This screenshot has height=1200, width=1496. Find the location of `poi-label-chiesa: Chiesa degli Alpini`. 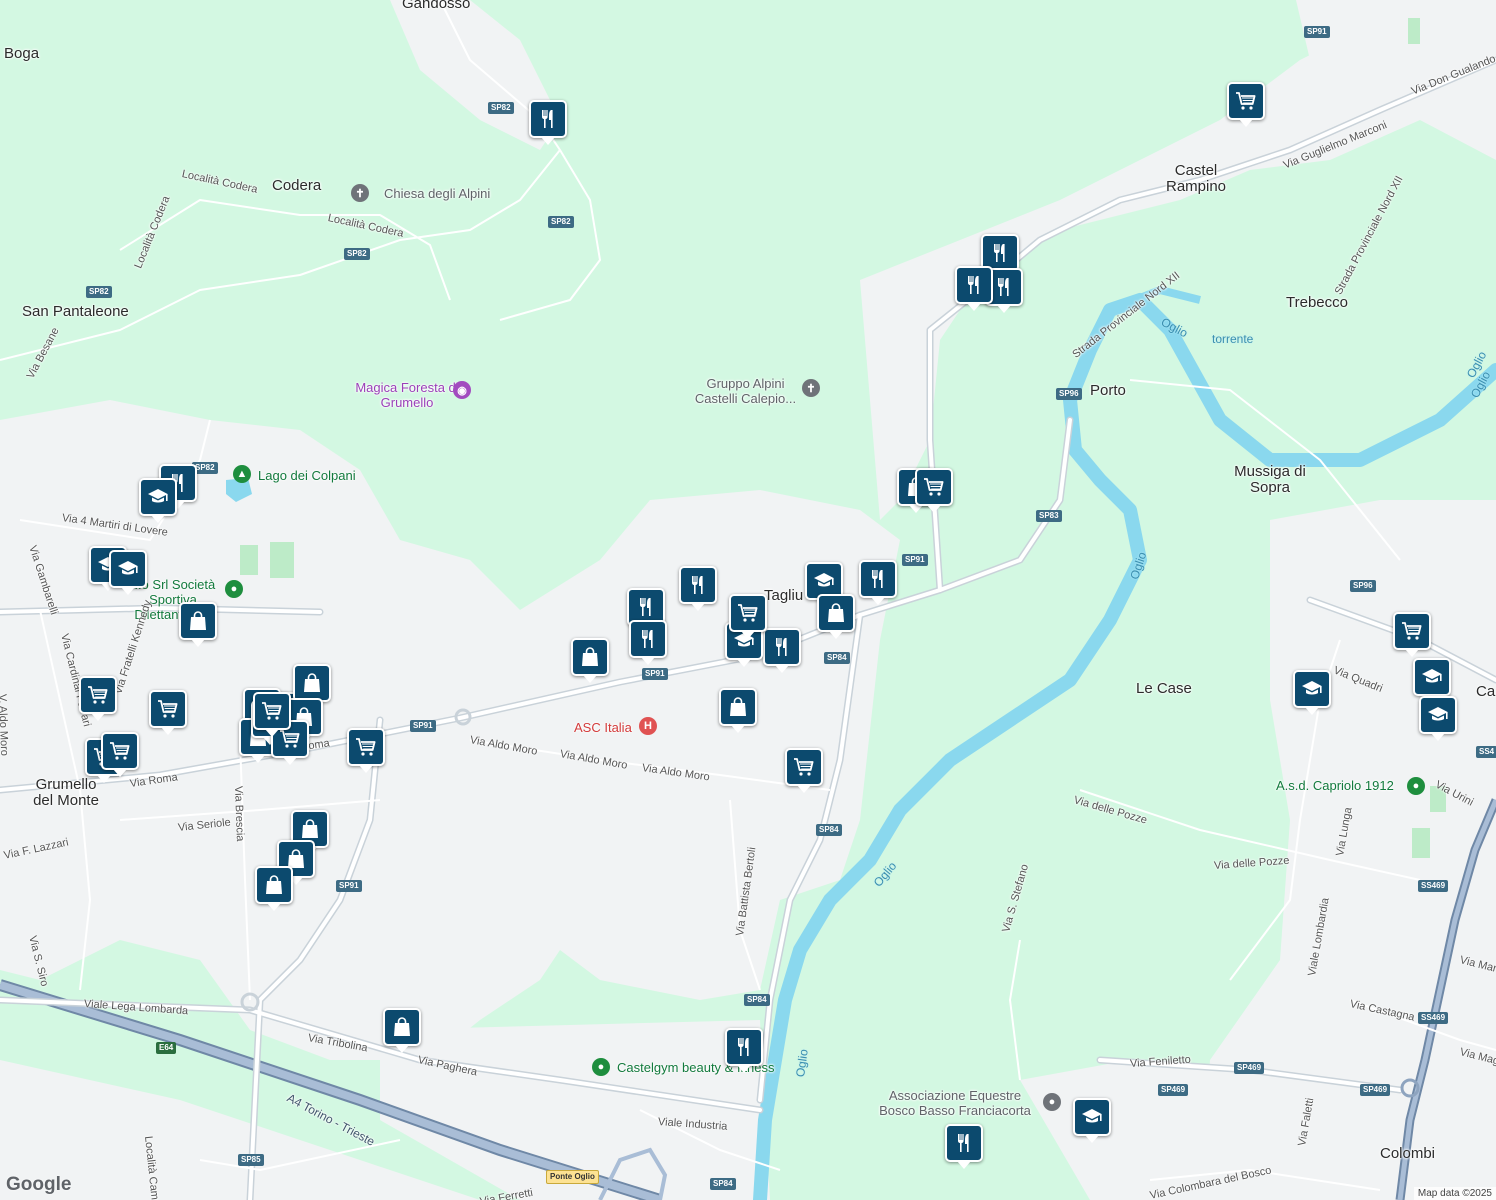

poi-label-chiesa: Chiesa degli Alpini is located at coordinates (437, 193).